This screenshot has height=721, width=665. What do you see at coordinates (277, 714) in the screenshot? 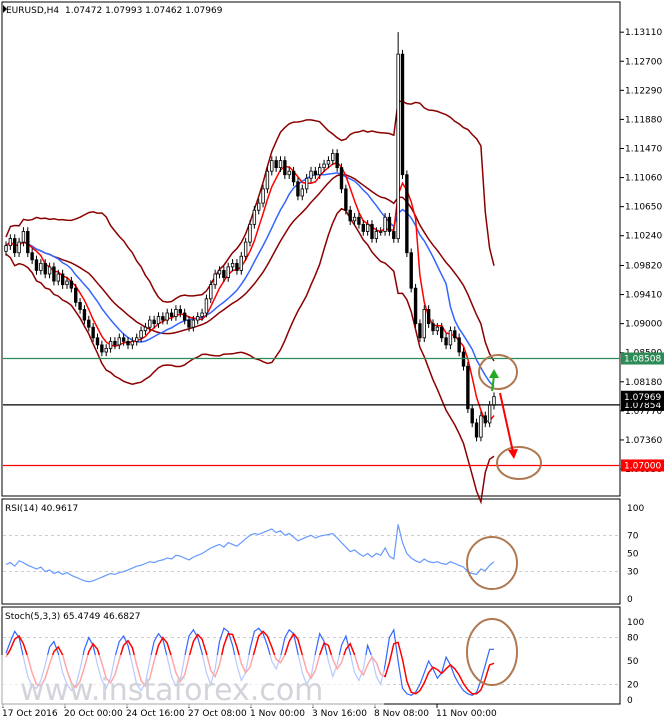
I see `x-tick-label: 1 Nov 00:00` at bounding box center [277, 714].